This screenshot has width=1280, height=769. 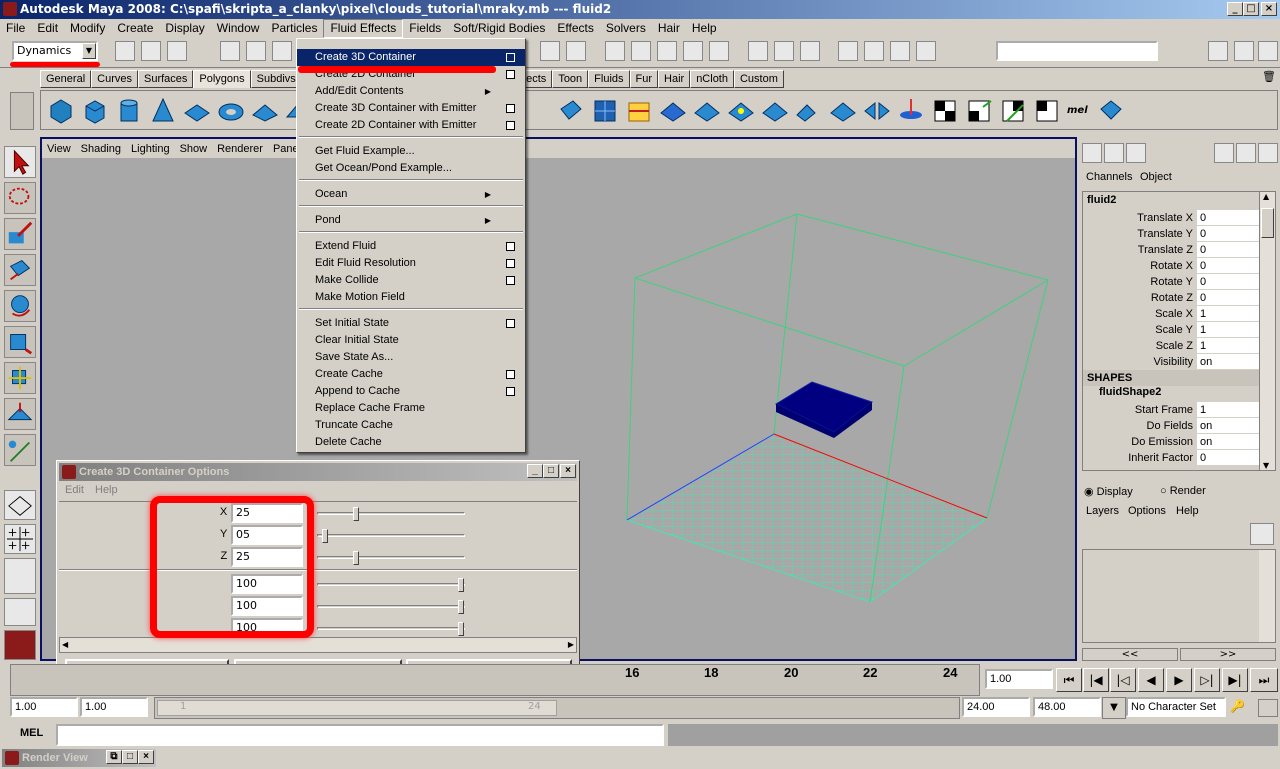 What do you see at coordinates (65, 644) in the screenshot?
I see `scroll-left-icon: ◀` at bounding box center [65, 644].